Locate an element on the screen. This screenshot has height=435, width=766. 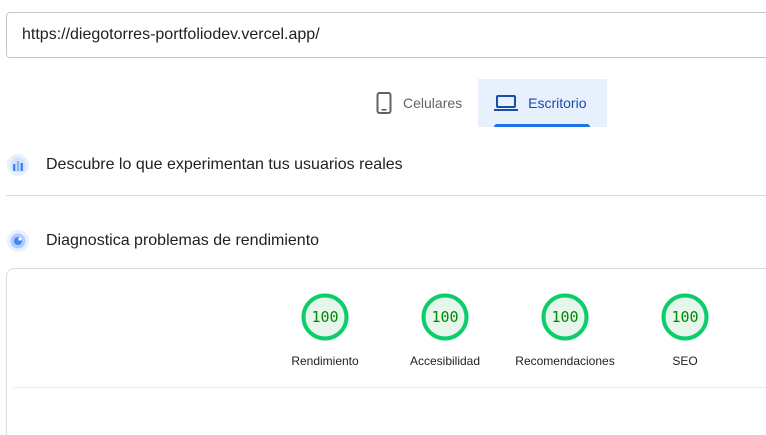
gauge-accessibility: 100 Accesibilidad is located at coordinates (445, 331).